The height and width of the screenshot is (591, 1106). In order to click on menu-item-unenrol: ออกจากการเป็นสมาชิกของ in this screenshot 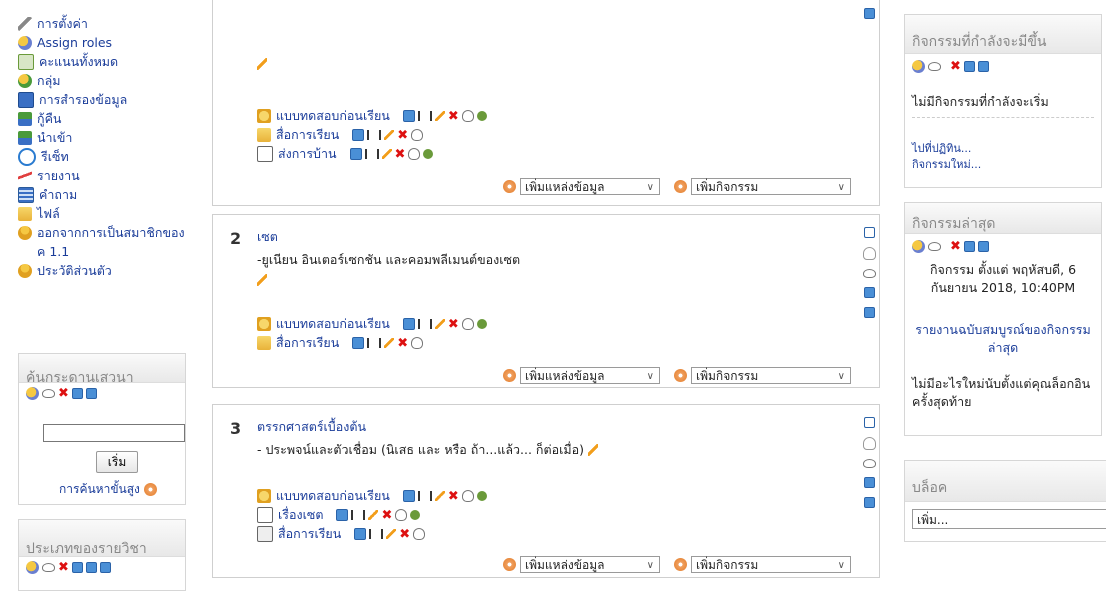, I will do `click(101, 232)`.